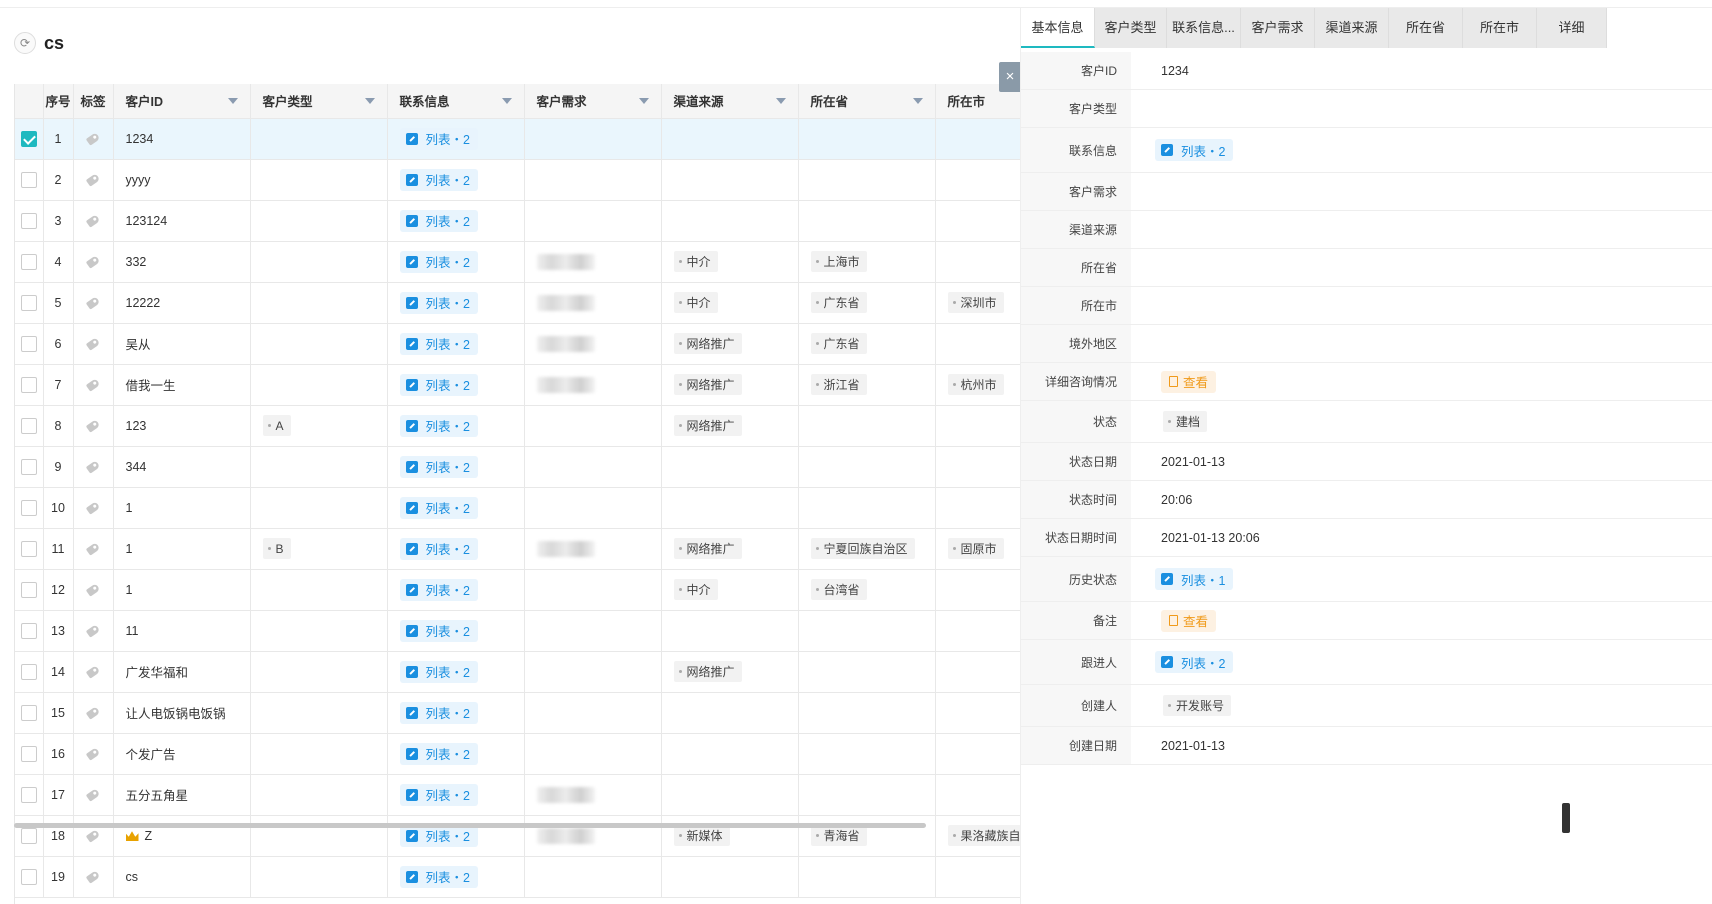 The height and width of the screenshot is (904, 1712). I want to click on cell-customer-type: A, so click(319, 426).